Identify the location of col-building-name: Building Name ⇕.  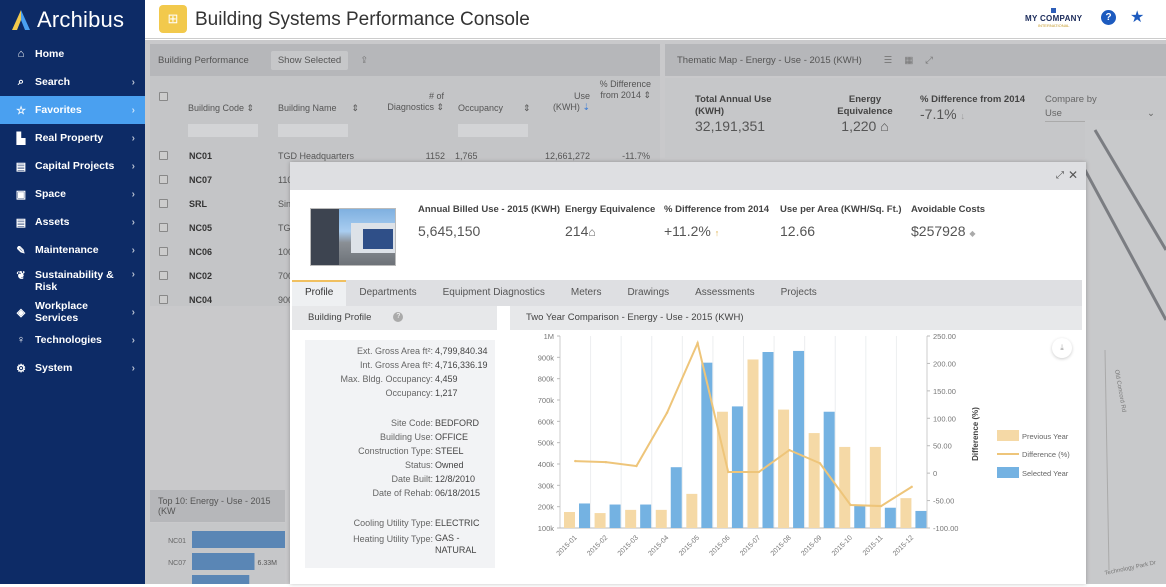
(318, 108).